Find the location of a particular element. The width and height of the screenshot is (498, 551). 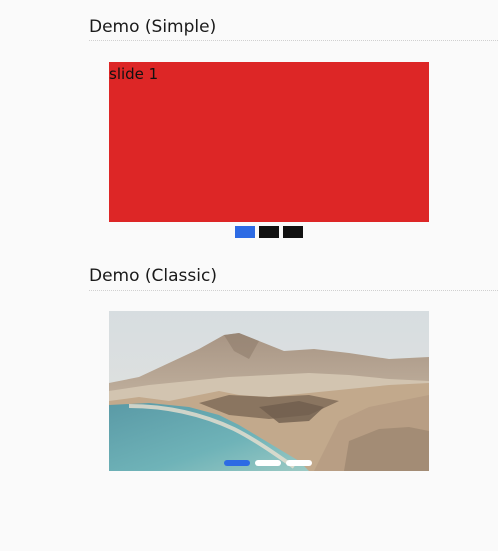

classic-carousel-pagination is located at coordinates (268, 463).